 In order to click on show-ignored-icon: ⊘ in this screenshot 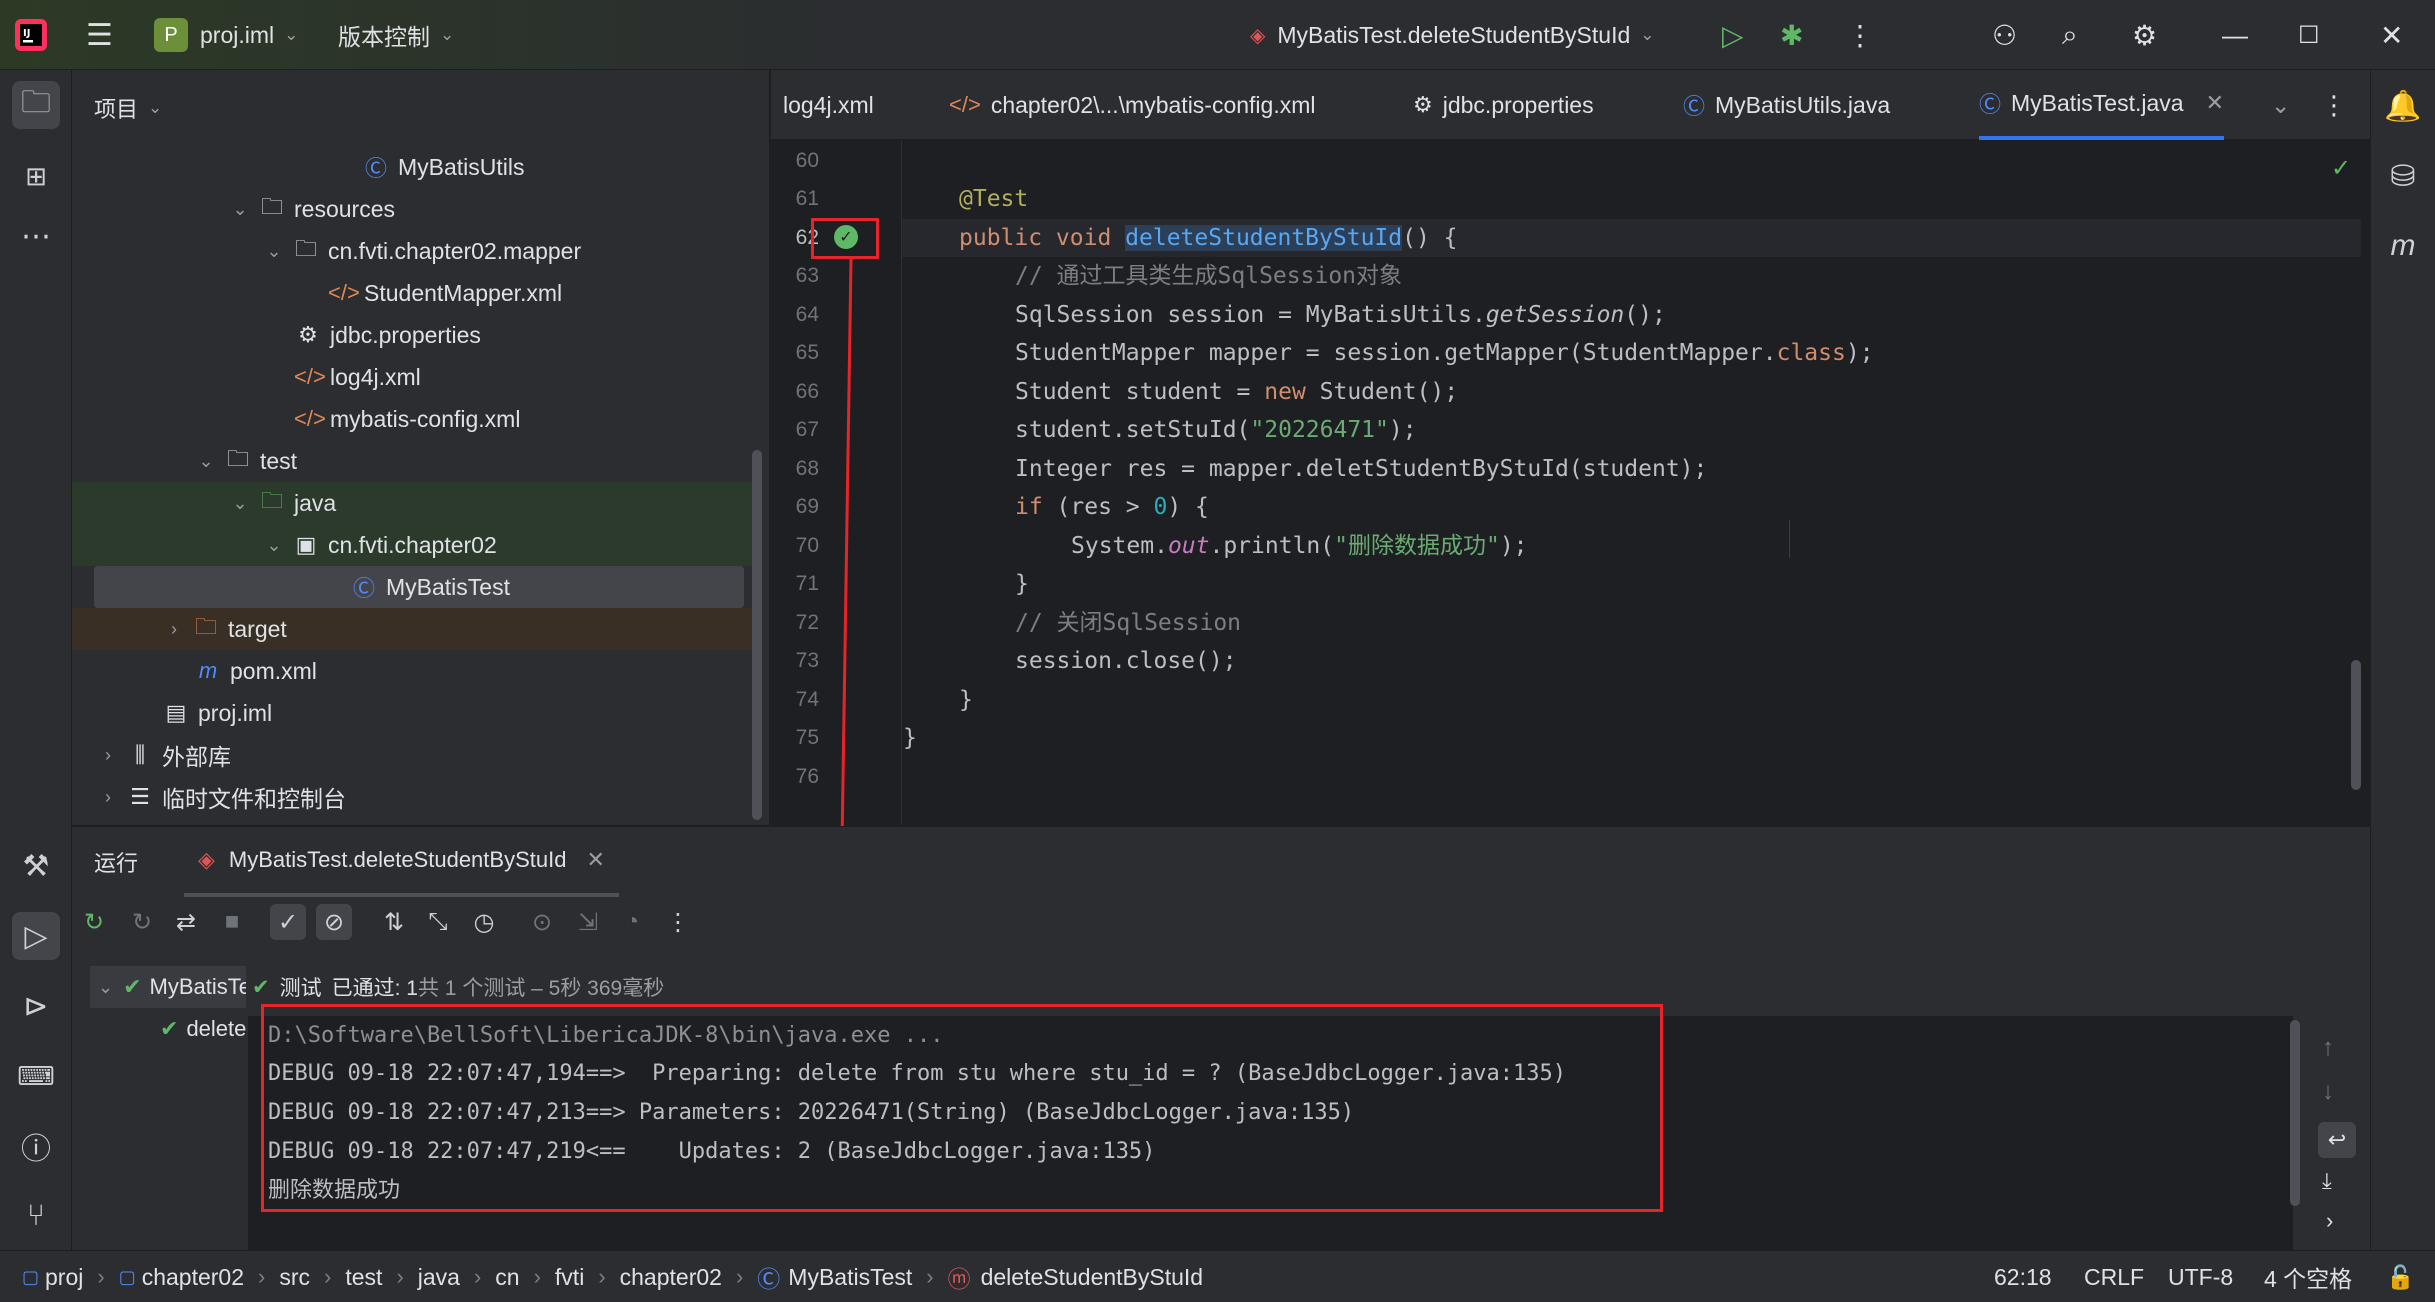, I will do `click(334, 922)`.